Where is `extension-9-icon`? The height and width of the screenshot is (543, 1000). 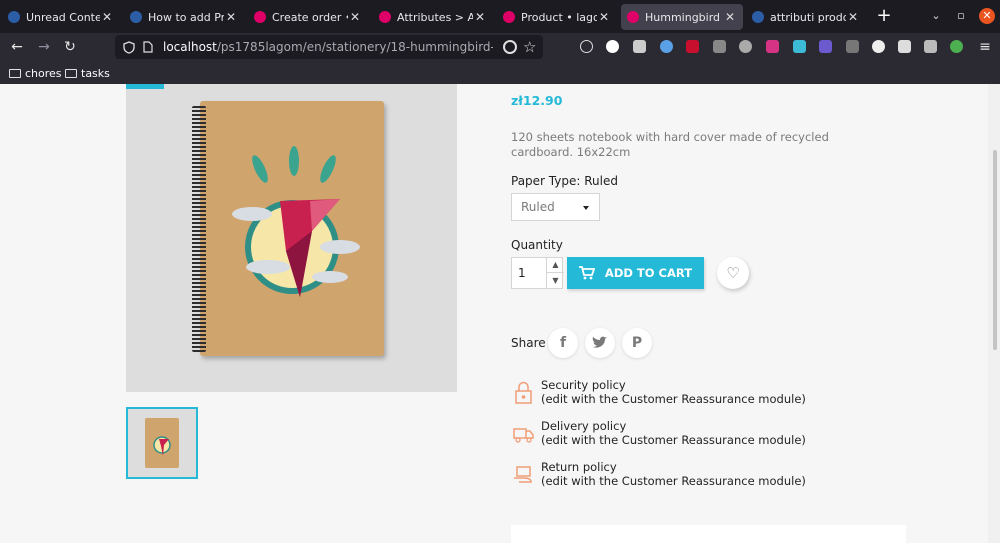
extension-9-icon is located at coordinates (904, 46).